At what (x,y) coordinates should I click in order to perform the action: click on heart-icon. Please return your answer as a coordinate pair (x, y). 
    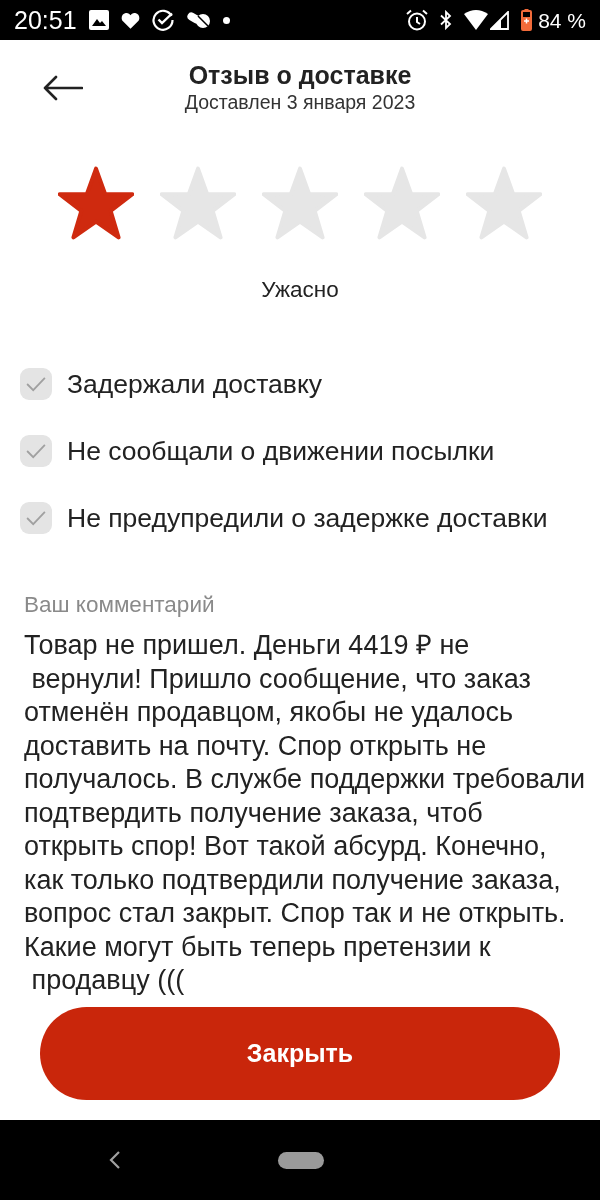
    Looking at the image, I should click on (130, 20).